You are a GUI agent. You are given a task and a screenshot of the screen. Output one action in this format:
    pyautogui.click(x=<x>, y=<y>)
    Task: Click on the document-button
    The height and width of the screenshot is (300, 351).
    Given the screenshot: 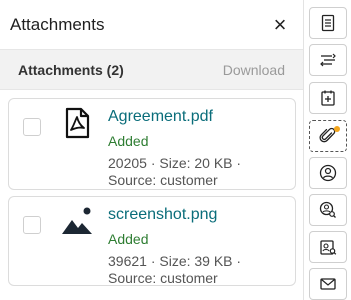 What is the action you would take?
    pyautogui.click(x=328, y=23)
    